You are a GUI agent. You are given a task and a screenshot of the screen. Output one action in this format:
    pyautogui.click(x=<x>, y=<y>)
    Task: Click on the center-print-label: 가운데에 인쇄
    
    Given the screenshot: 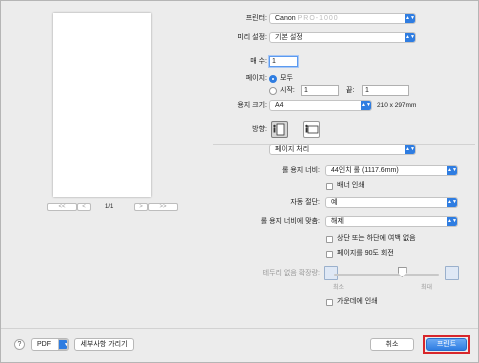 What is the action you would take?
    pyautogui.click(x=357, y=301)
    